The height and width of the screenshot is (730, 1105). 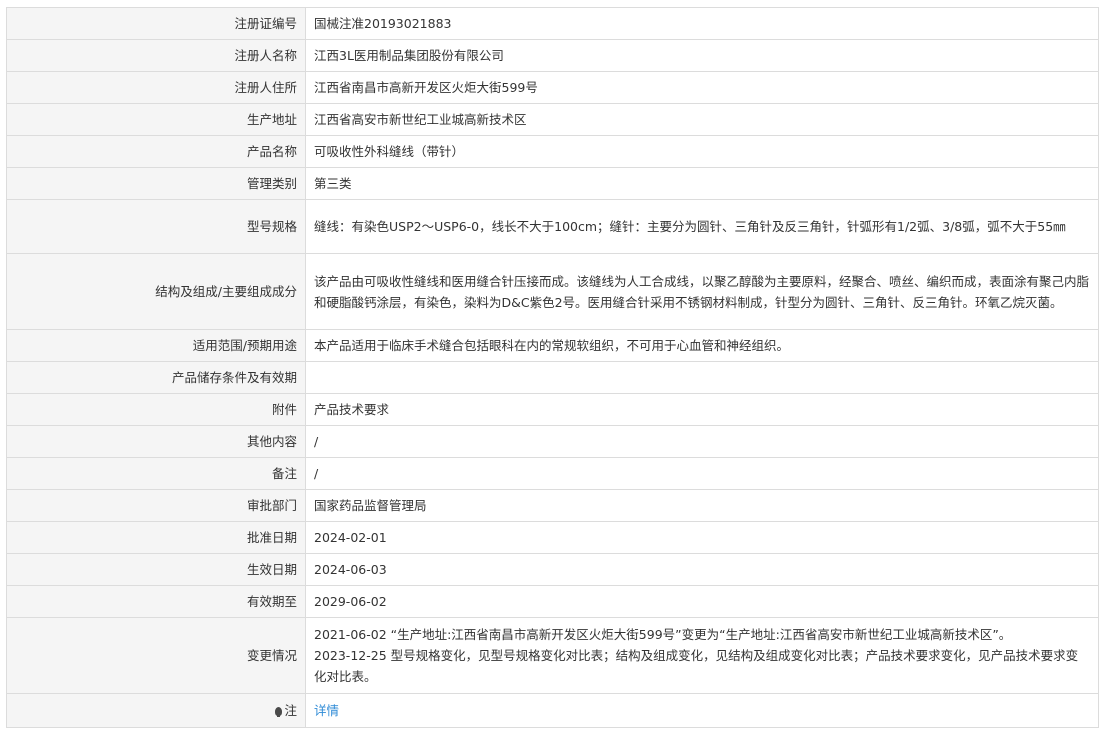 I want to click on row-valid-until: 有效期至 2029-06-02, so click(x=552, y=601).